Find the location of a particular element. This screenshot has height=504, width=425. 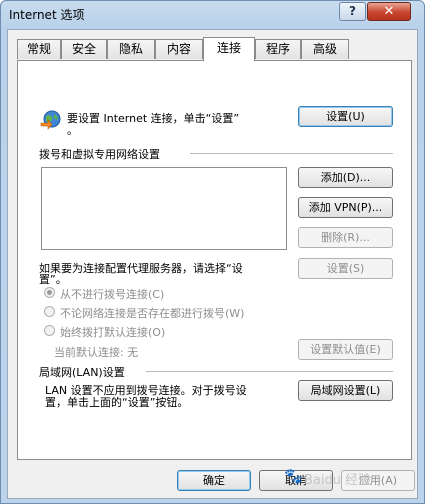

tab-advanced: 高级 is located at coordinates (325, 49).